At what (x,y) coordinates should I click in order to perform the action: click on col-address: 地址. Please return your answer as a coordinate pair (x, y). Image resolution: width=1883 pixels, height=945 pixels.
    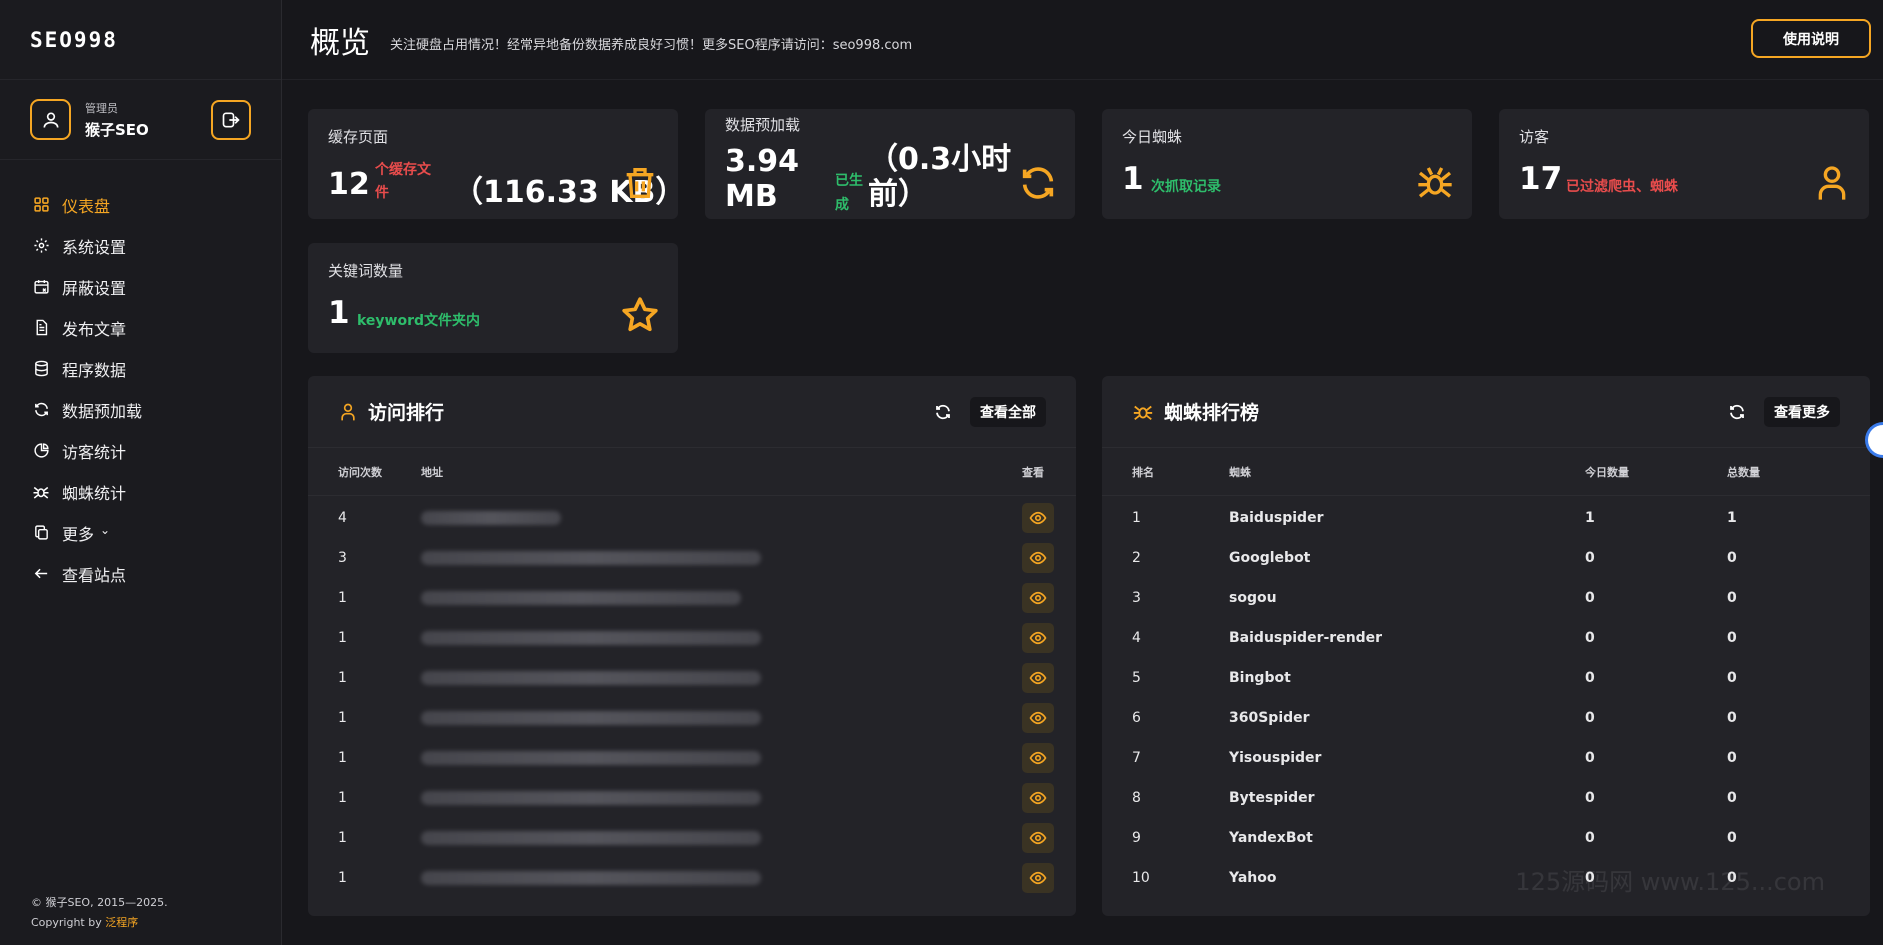
    Looking at the image, I should click on (432, 472).